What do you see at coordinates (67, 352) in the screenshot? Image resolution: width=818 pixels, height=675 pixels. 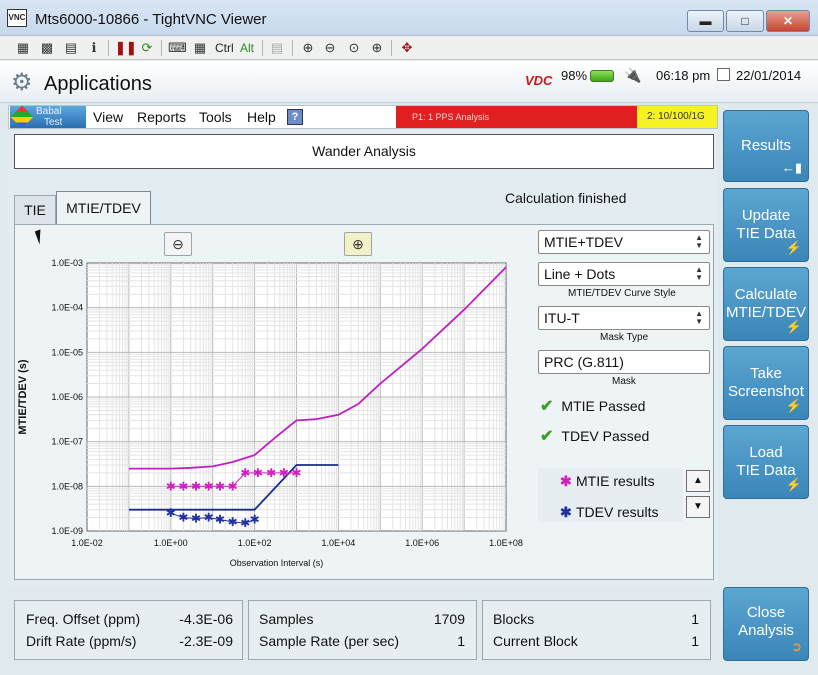 I see `y-tick-label: 1.0E-05` at bounding box center [67, 352].